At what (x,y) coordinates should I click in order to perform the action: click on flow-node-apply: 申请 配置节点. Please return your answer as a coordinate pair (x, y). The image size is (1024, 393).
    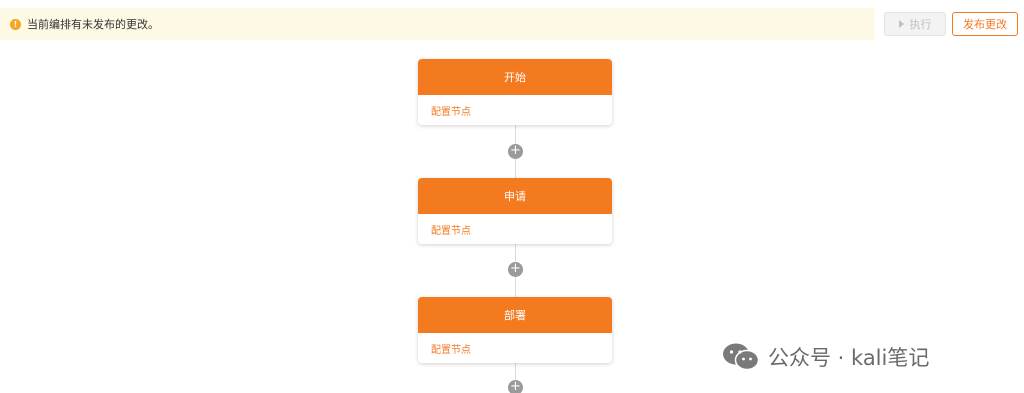
    Looking at the image, I should click on (515, 211).